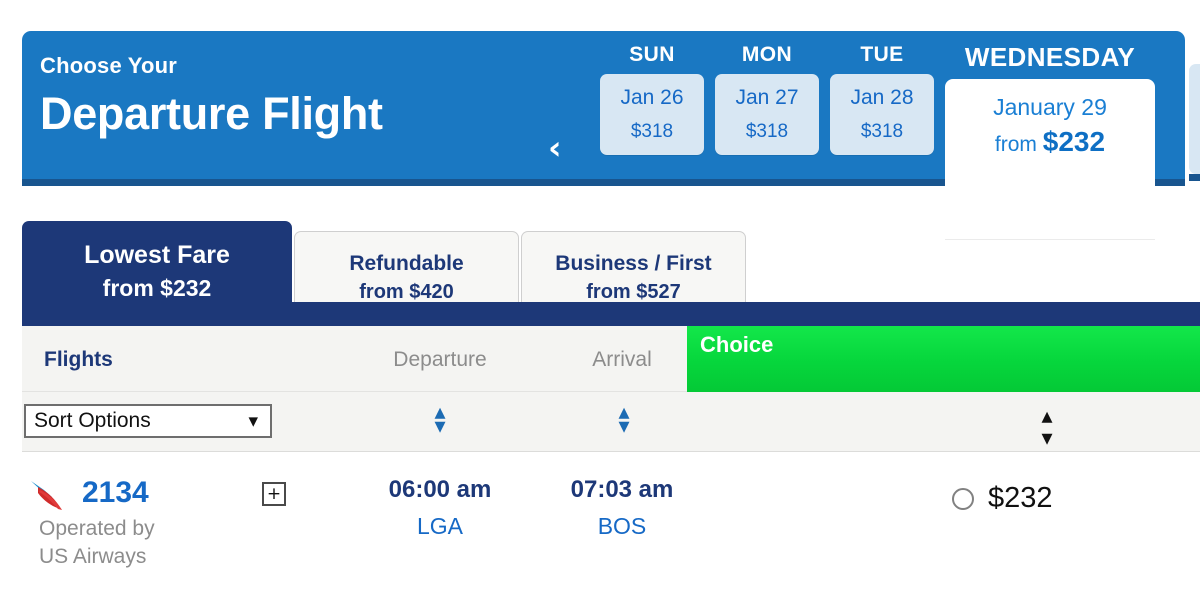  I want to click on date-column-wed: WEDNESDAY January 29 from $232, so click(1050, 141).